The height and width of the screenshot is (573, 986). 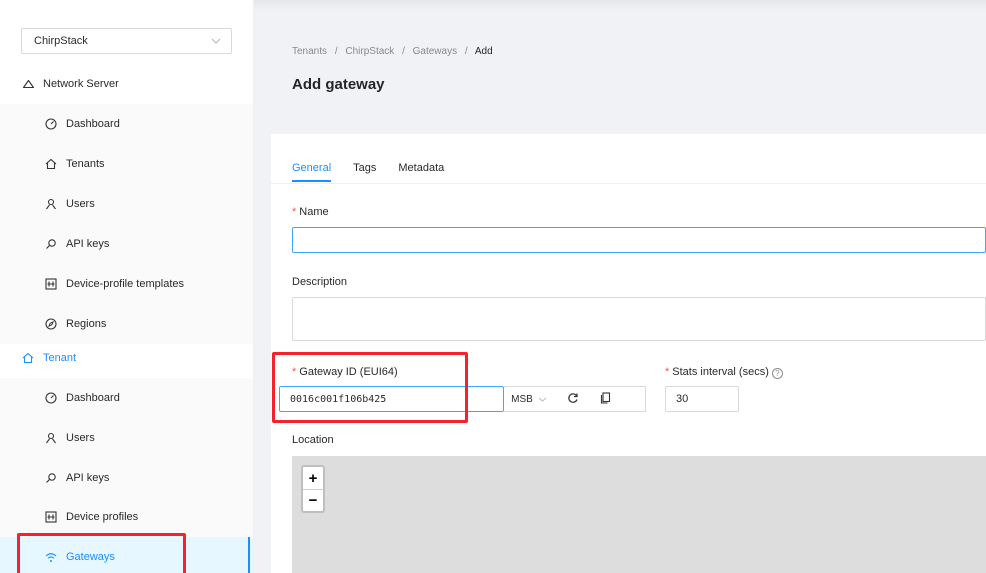 I want to click on zoom-in-button: +, so click(x=313, y=478).